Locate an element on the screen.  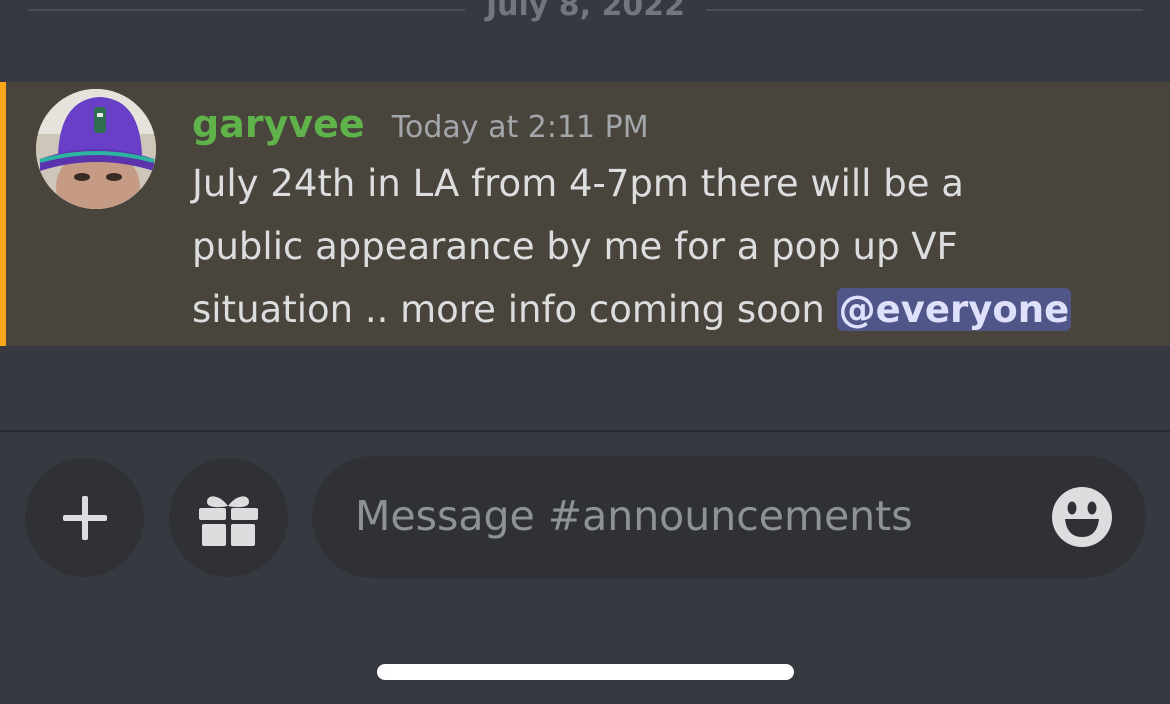
date-label: July 8, 2022 is located at coordinates (585, 11).